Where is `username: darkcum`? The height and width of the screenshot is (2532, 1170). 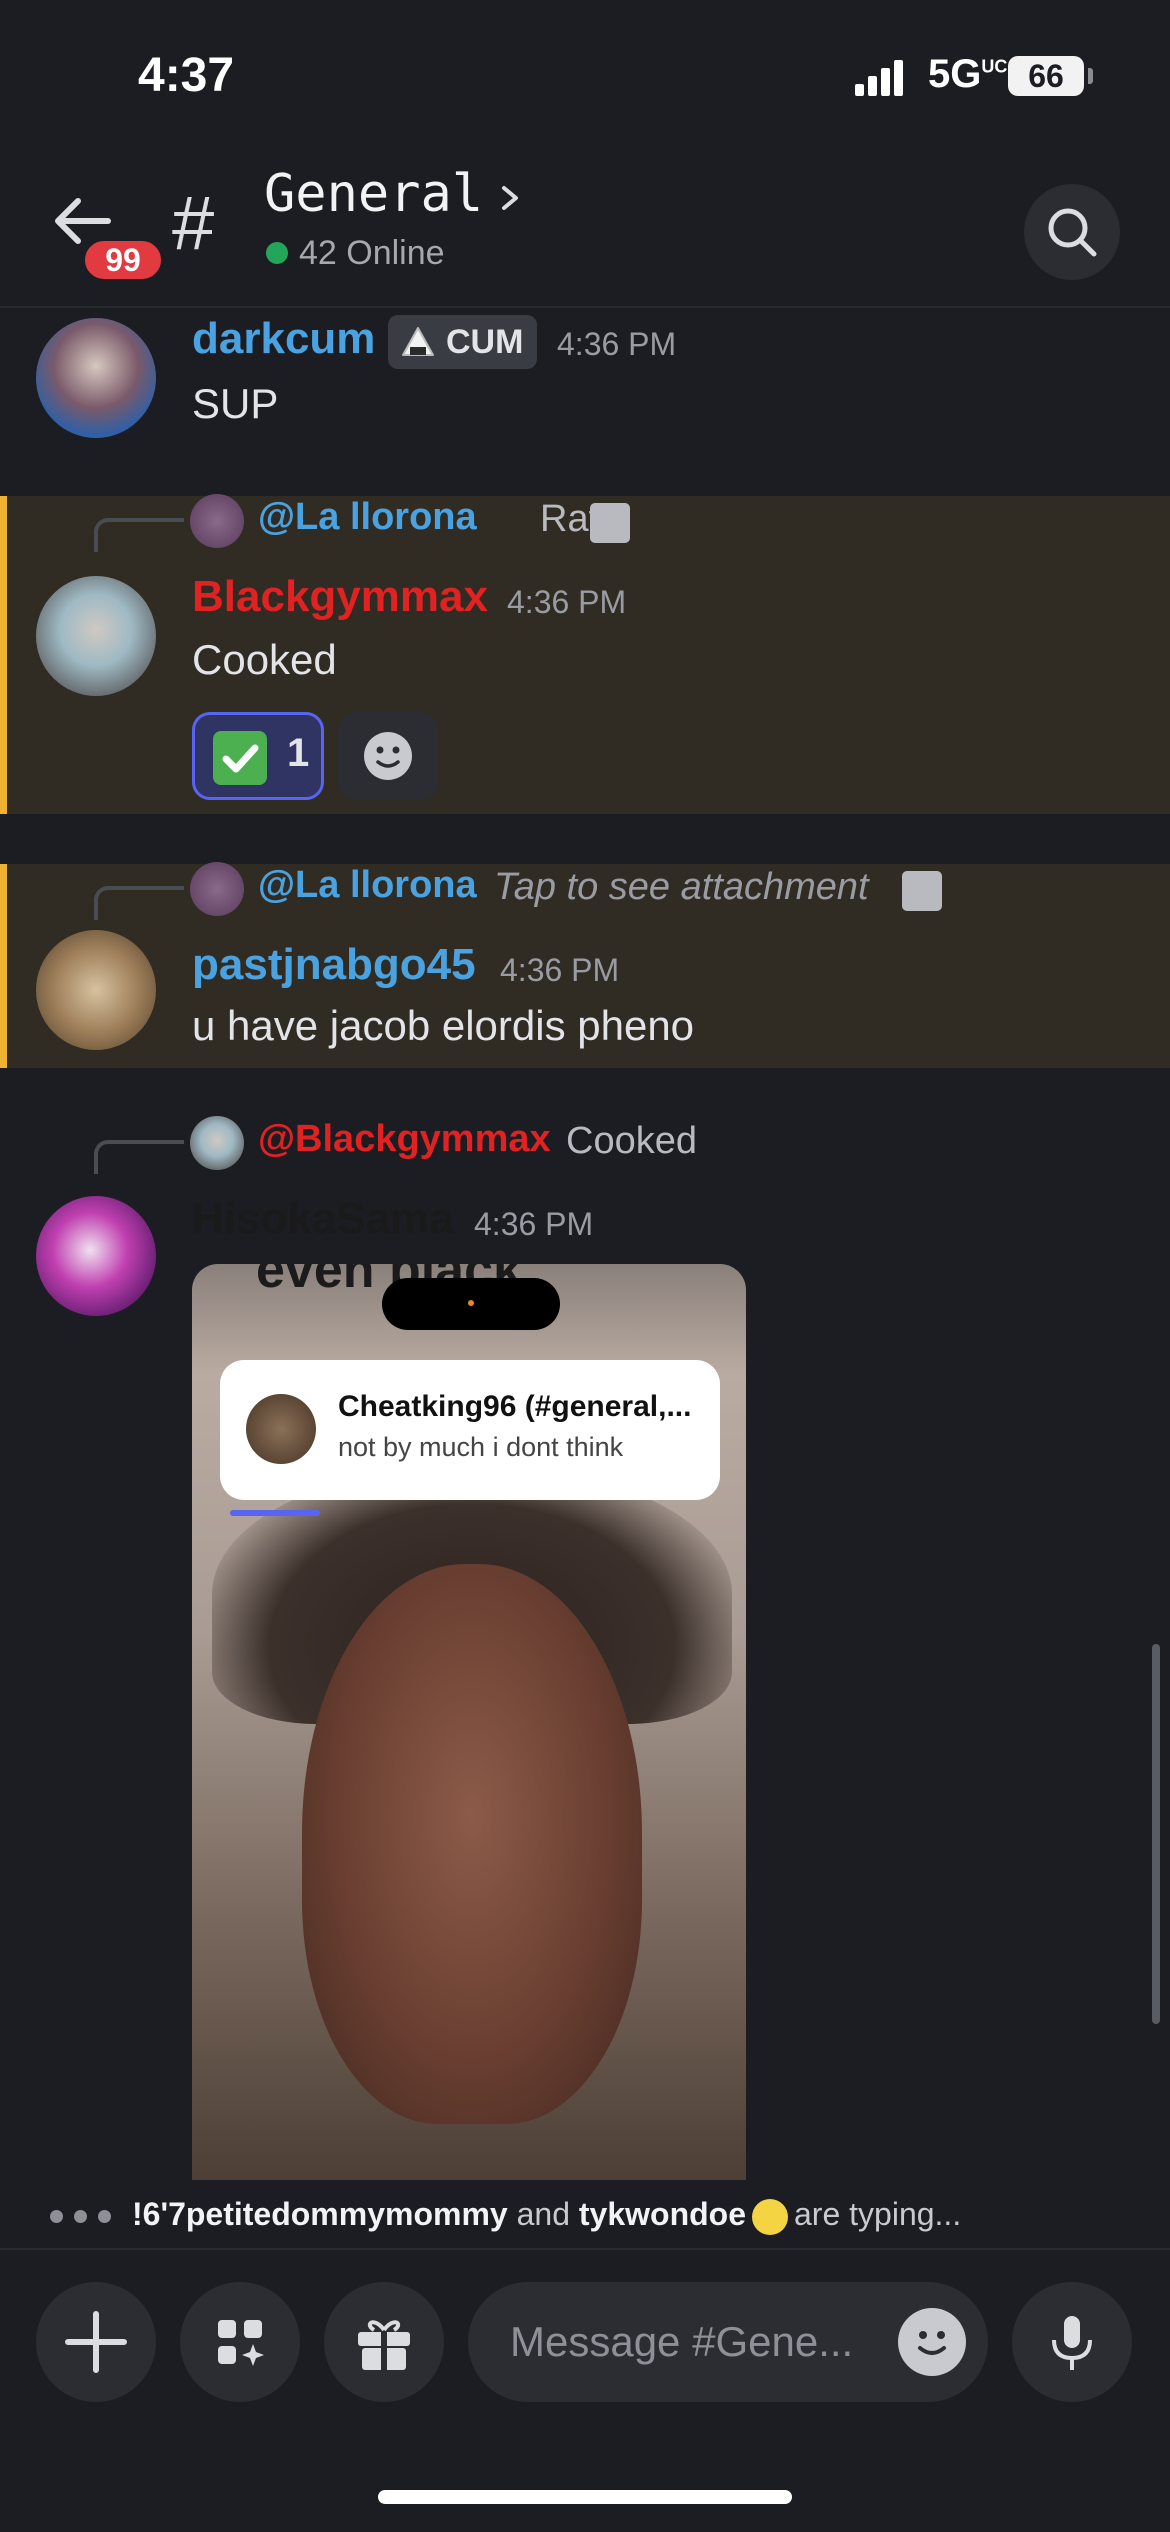 username: darkcum is located at coordinates (283, 339).